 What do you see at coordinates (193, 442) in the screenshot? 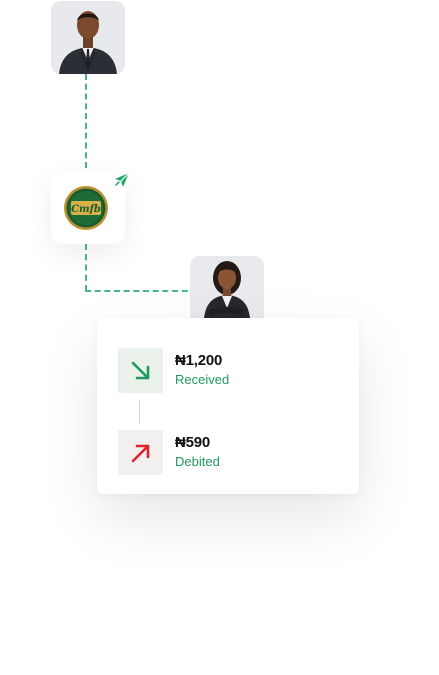
I see `transaction-amount: ₦590` at bounding box center [193, 442].